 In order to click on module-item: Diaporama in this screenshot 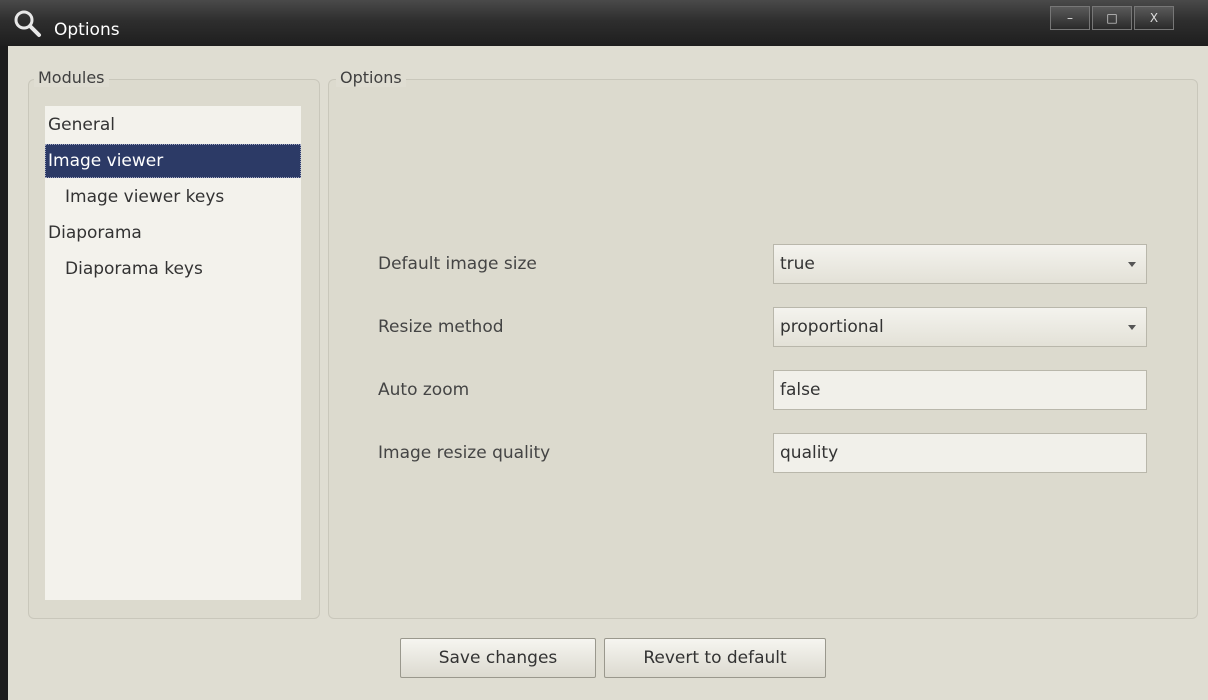, I will do `click(173, 233)`.